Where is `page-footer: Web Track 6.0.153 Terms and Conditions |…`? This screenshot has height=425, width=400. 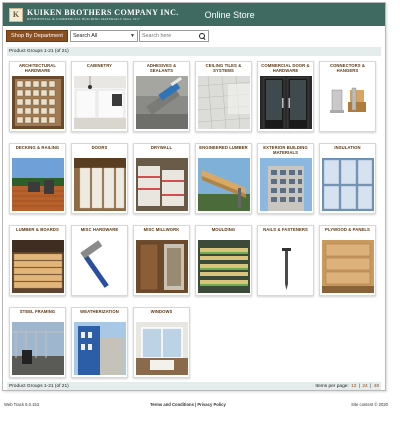 page-footer: Web Track 6.0.153 Terms and Conditions |… is located at coordinates (200, 405).